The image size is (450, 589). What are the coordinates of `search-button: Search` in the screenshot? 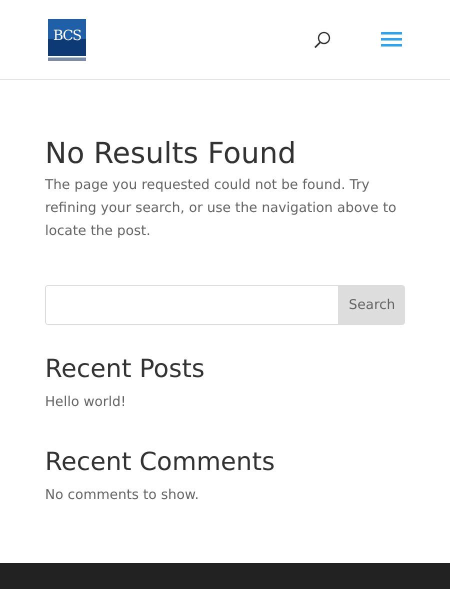 It's located at (372, 305).